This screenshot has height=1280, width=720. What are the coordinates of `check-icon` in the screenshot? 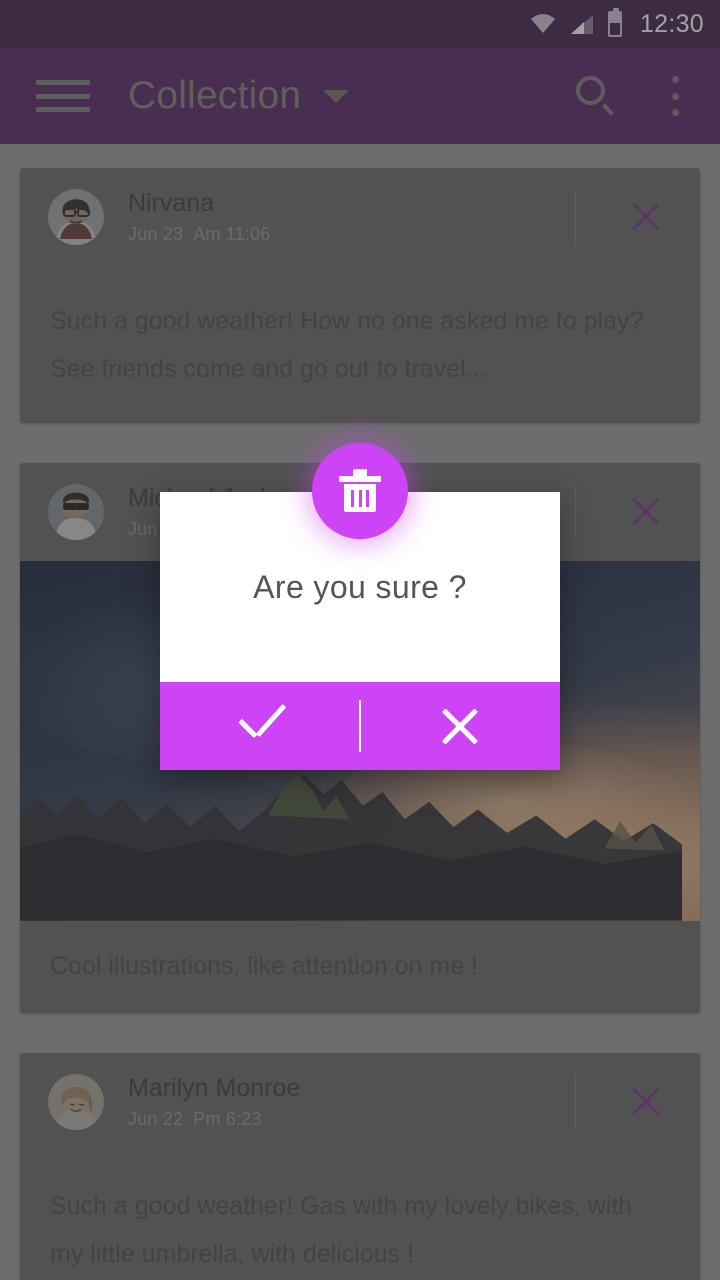 It's located at (260, 726).